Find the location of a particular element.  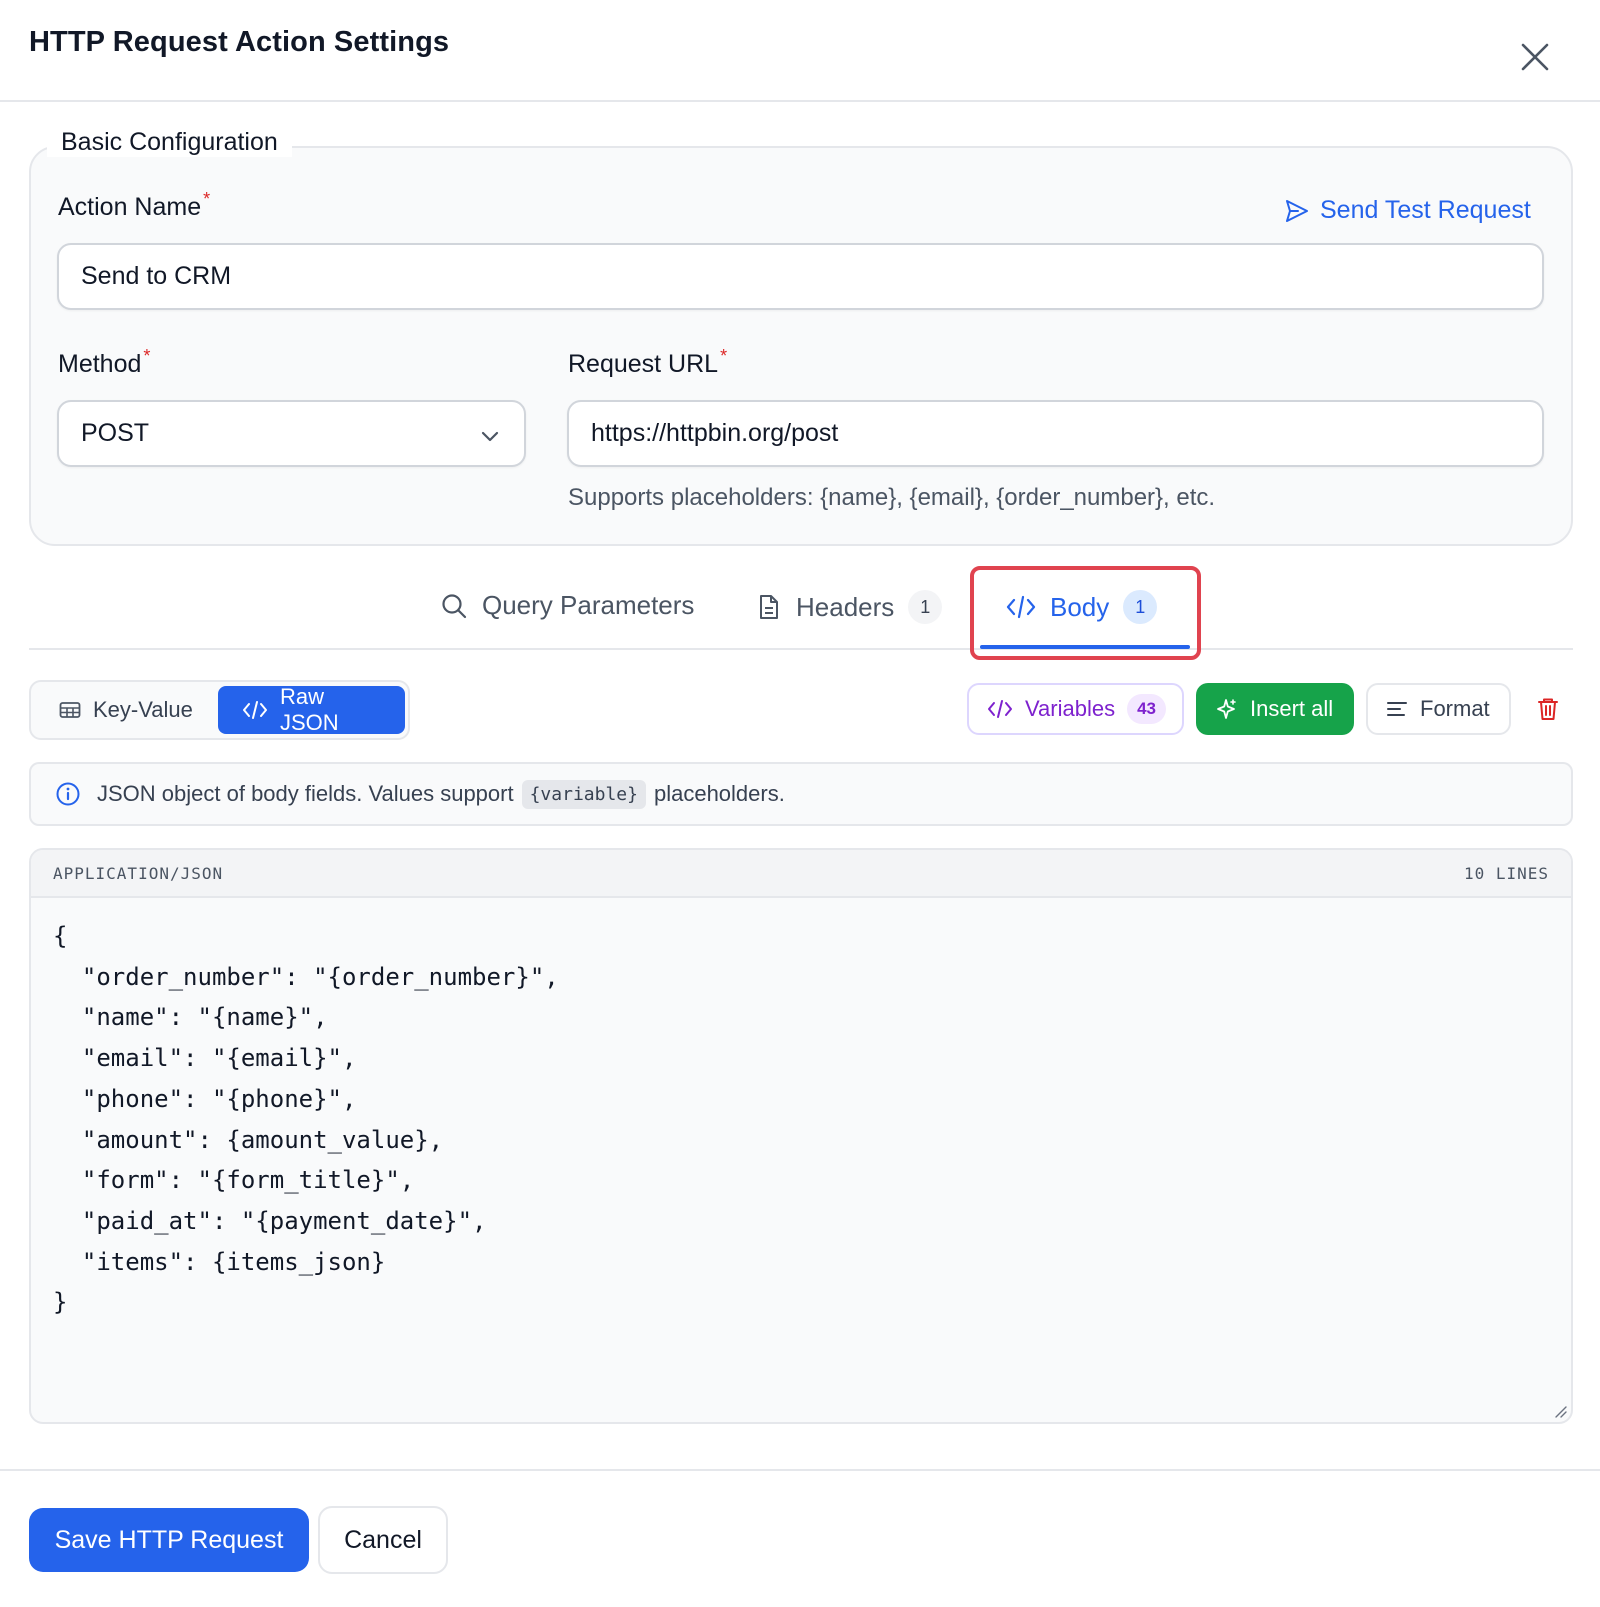

send-test-request-label: Send Test Request is located at coordinates (1425, 210).